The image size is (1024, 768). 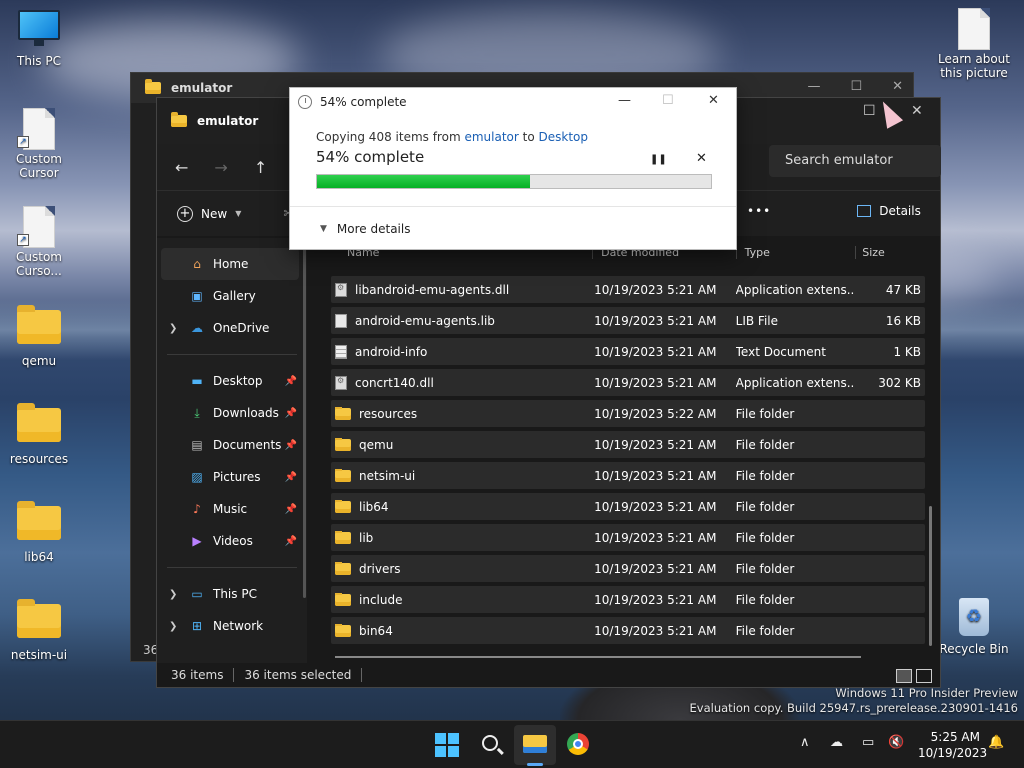 I want to click on up-arrow-icon: ↑, so click(x=260, y=167).